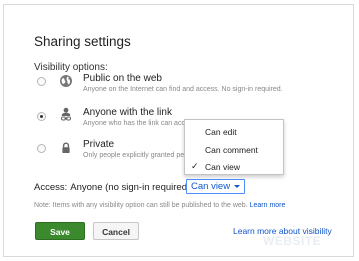  What do you see at coordinates (71, 67) in the screenshot?
I see `visibility-options-label: Visibility options:` at bounding box center [71, 67].